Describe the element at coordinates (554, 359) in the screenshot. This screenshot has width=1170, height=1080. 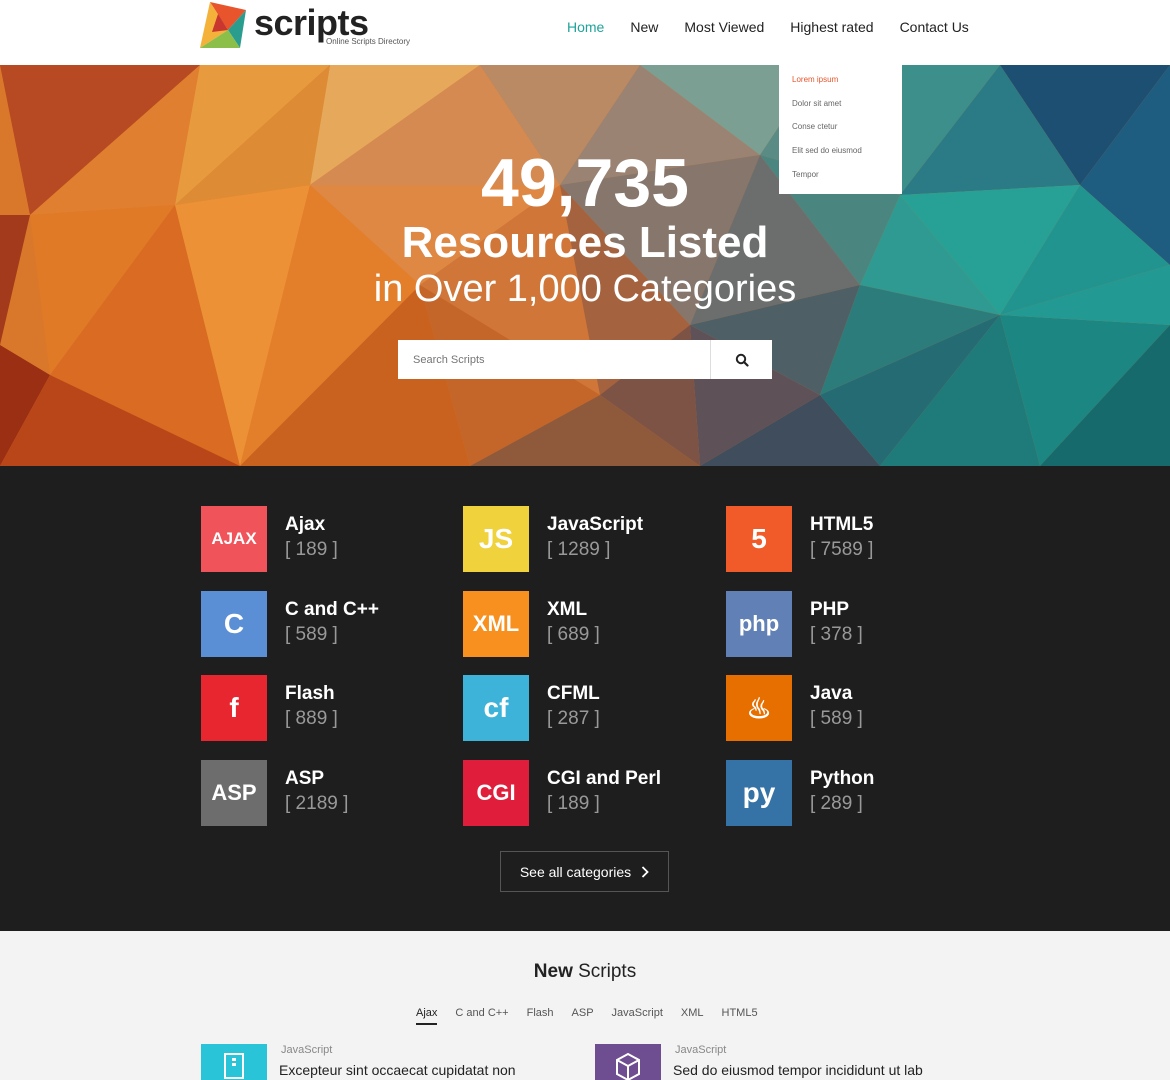
I see `search-input` at that location.